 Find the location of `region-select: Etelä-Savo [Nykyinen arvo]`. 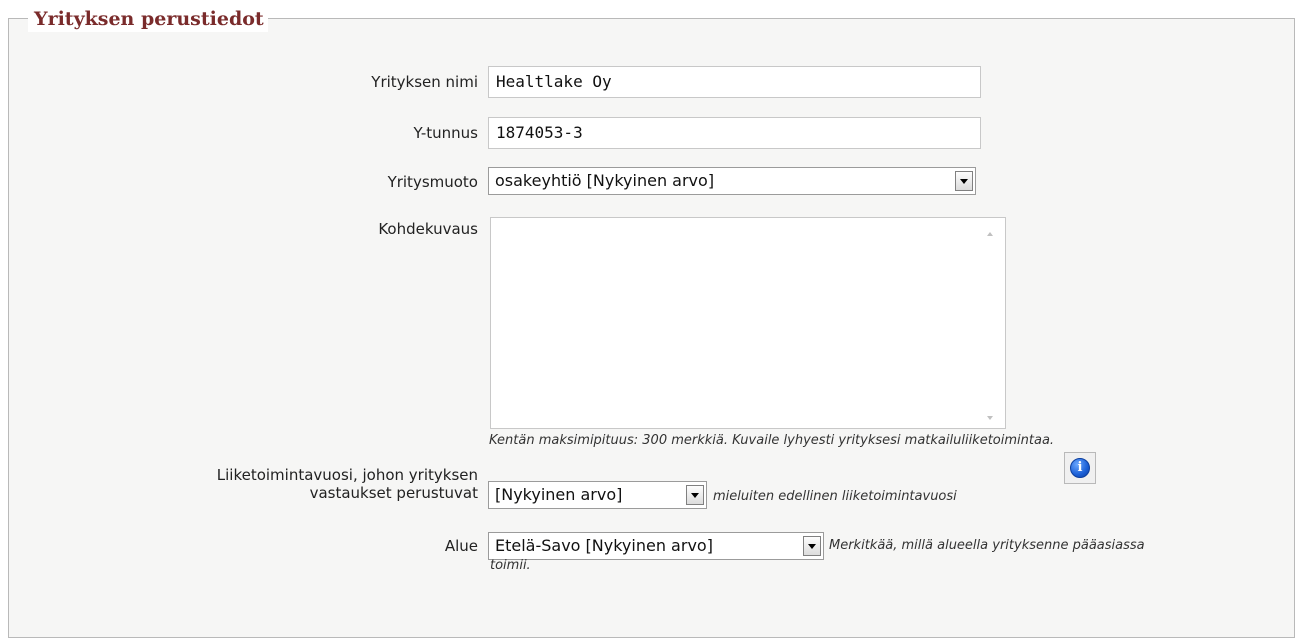

region-select: Etelä-Savo [Nykyinen arvo] is located at coordinates (656, 546).